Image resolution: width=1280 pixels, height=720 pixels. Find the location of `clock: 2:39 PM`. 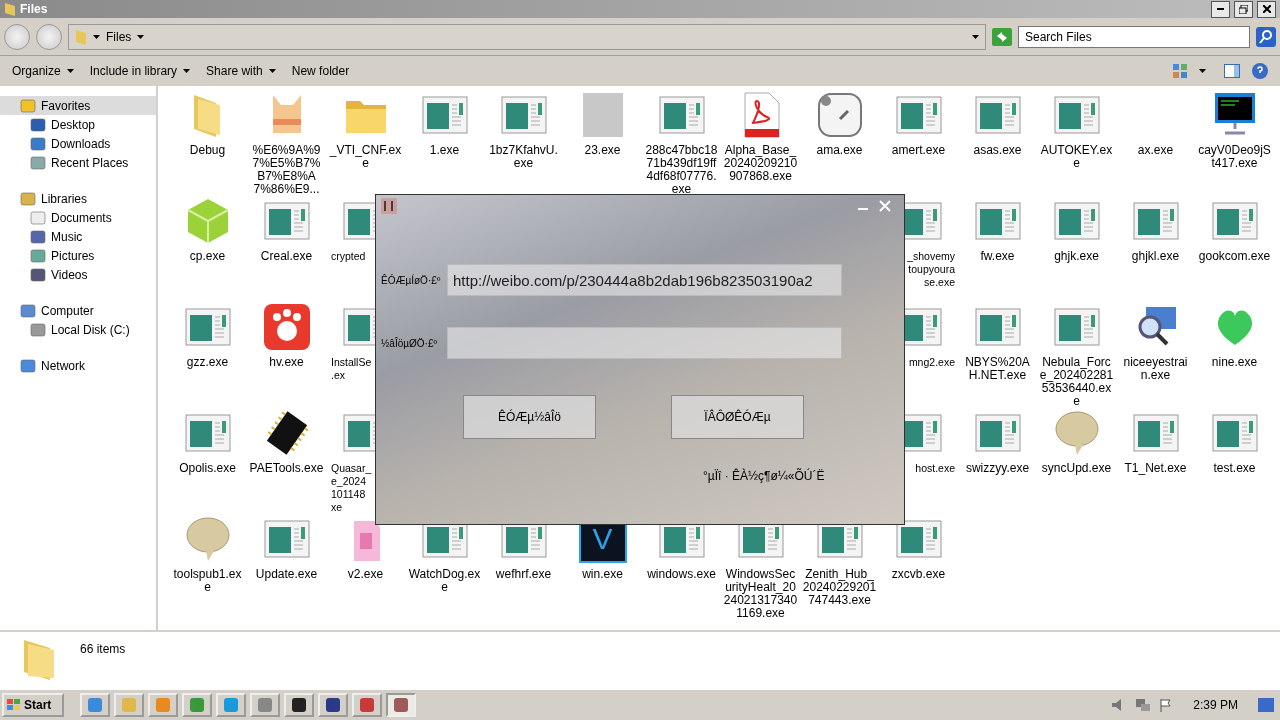

clock: 2:39 PM is located at coordinates (1215, 705).